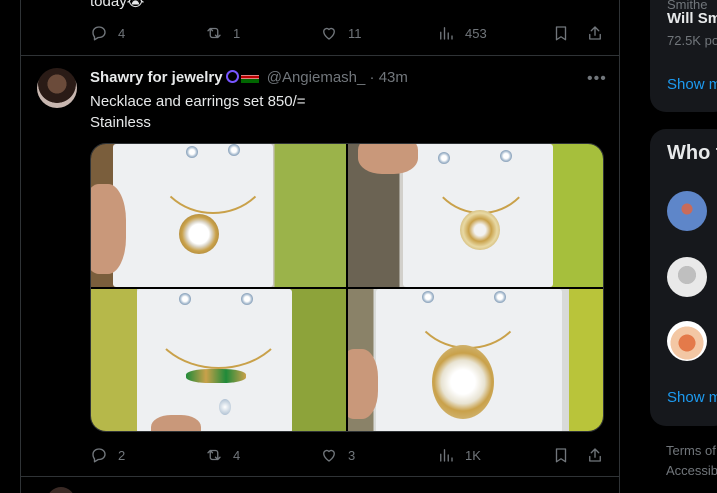 Image resolution: width=717 pixels, height=493 pixels. I want to click on trend-author: Will Sm, so click(692, 18).